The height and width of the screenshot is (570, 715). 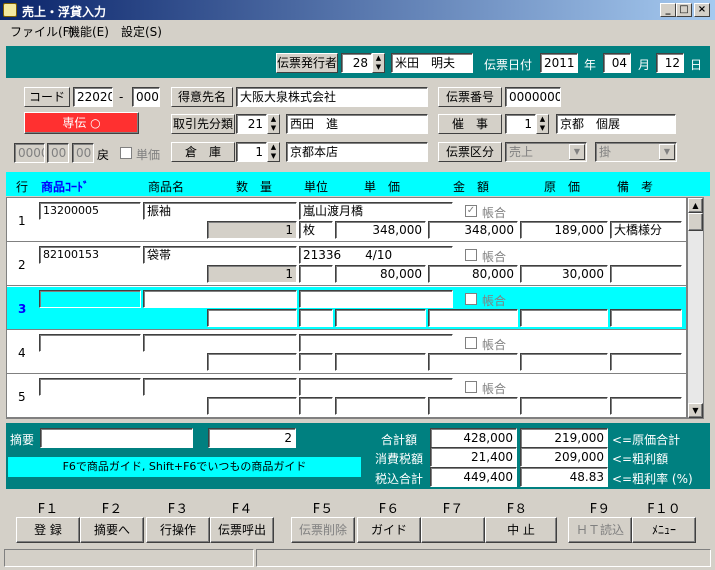 I want to click on fkey-button-1: 登 録, so click(x=48, y=530).